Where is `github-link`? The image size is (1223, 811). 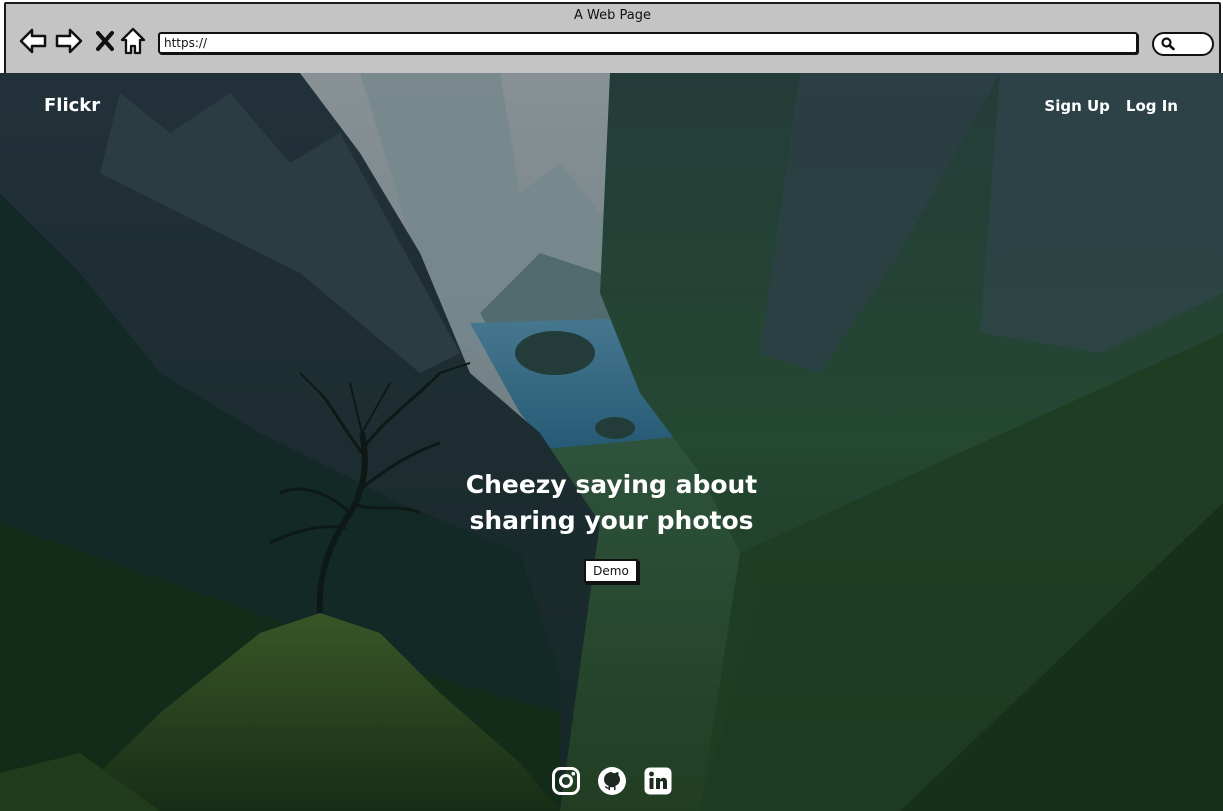 github-link is located at coordinates (612, 781).